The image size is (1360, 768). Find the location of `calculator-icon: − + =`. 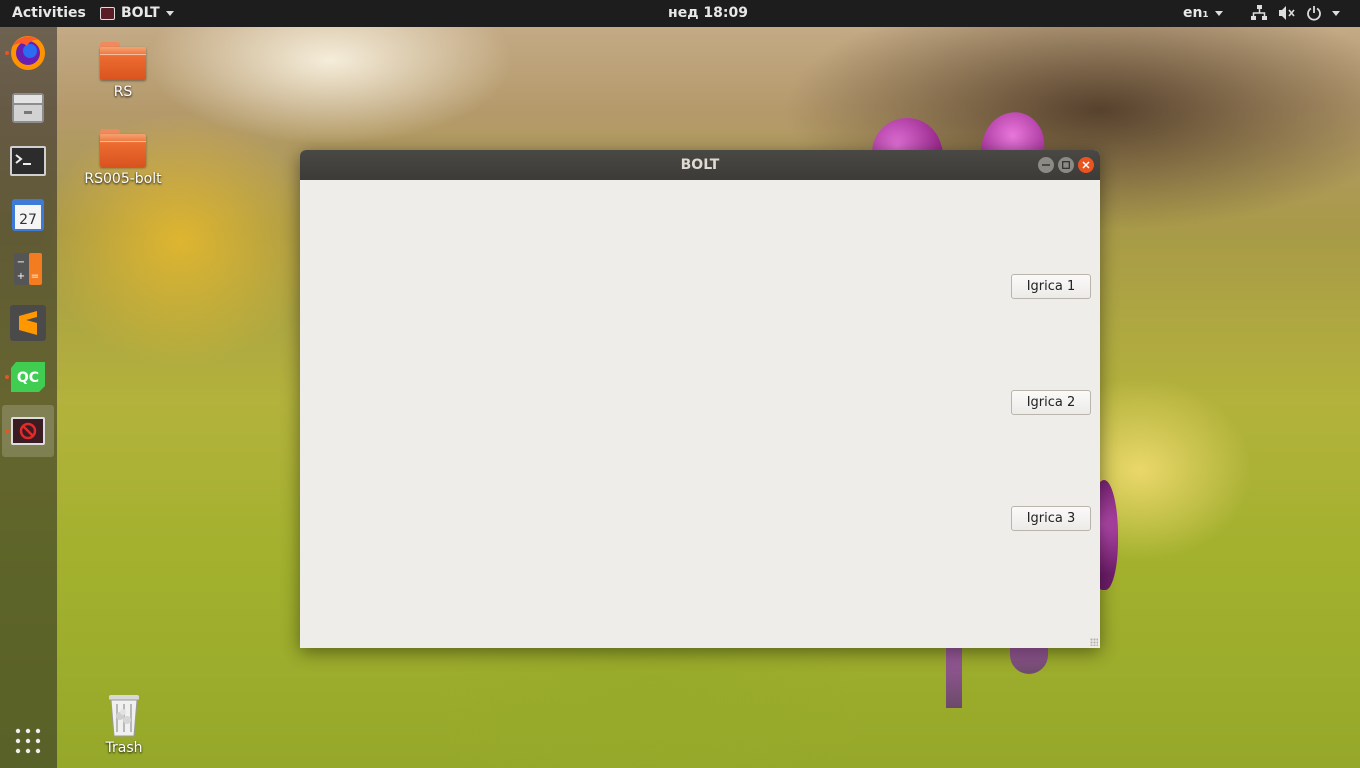

calculator-icon: − + = is located at coordinates (28, 269).